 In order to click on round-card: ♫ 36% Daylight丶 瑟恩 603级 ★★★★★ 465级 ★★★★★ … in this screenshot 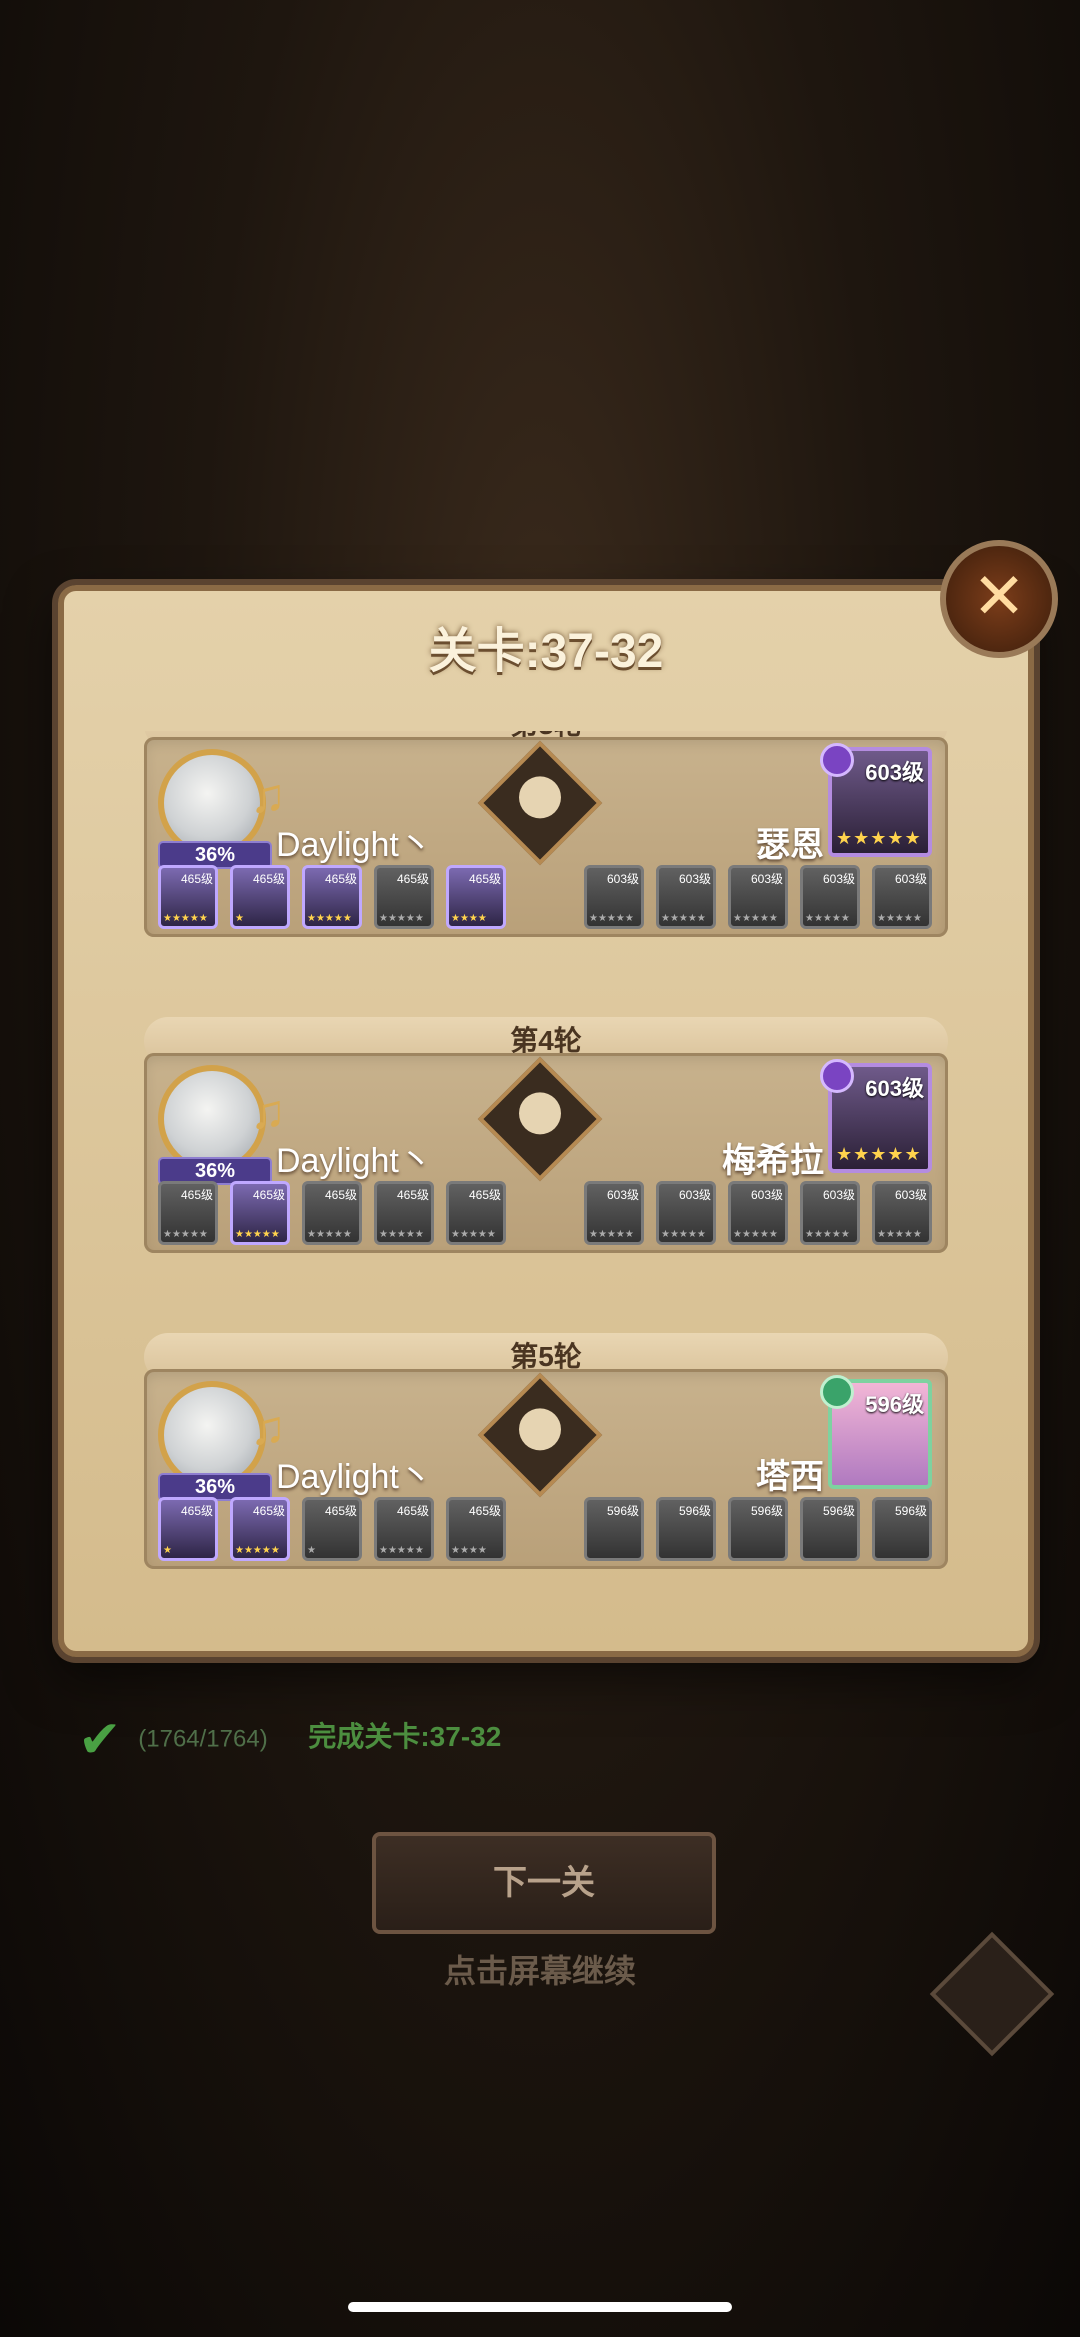, I will do `click(546, 837)`.